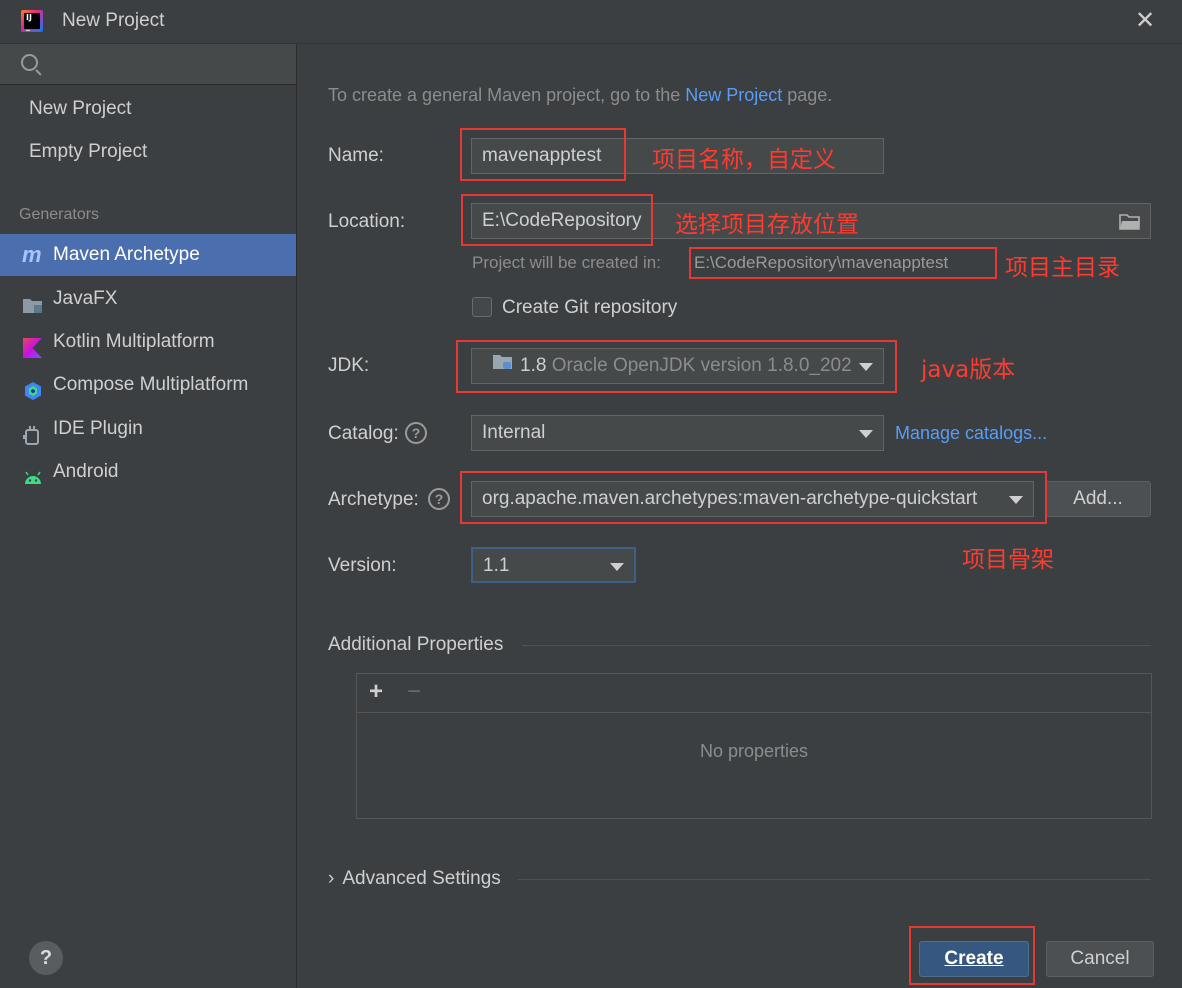  Describe the element at coordinates (421, 878) in the screenshot. I see `advanced-settings-label: Advanced Settings` at that location.